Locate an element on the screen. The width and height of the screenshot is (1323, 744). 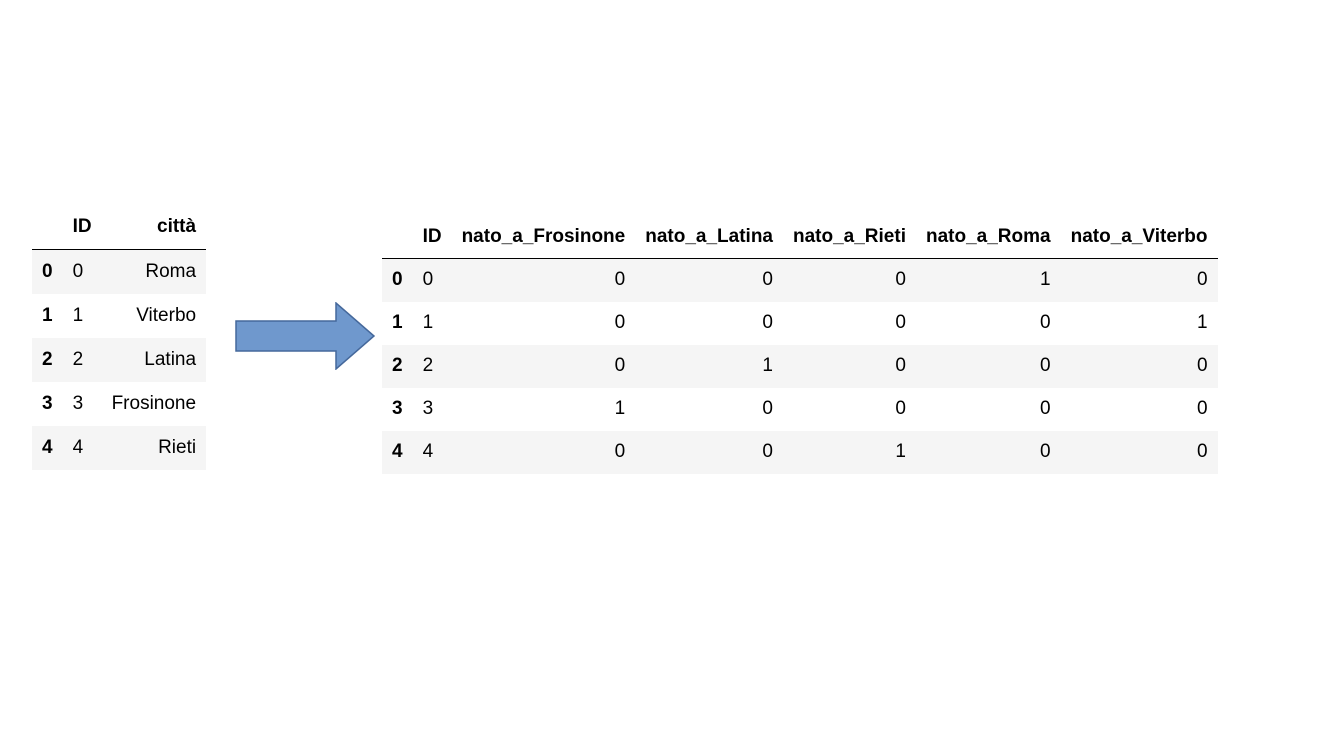
table-row: 4 4 Rieti is located at coordinates (119, 447).